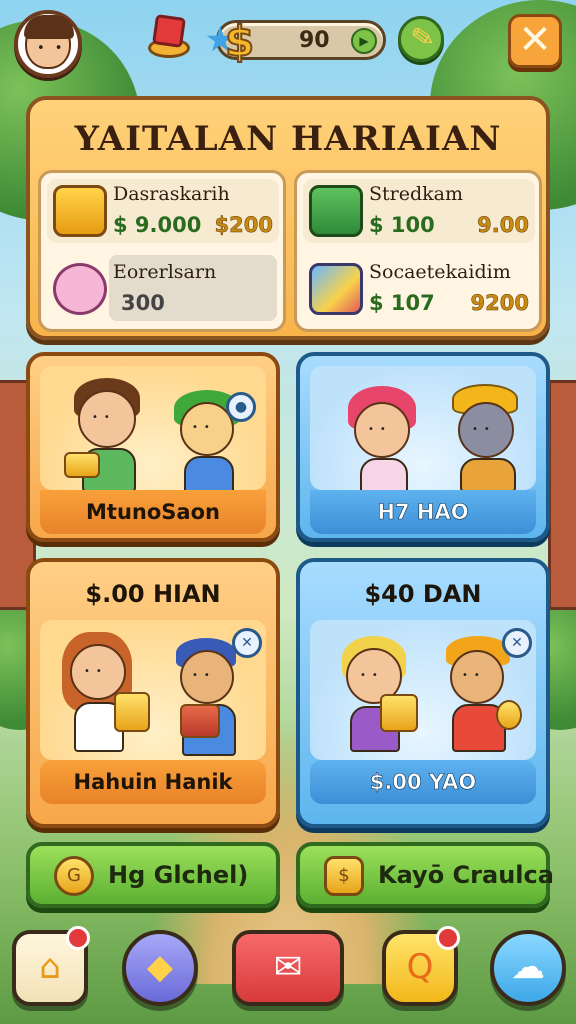  What do you see at coordinates (423, 782) in the screenshot?
I see `card-label: $.00 YAO` at bounding box center [423, 782].